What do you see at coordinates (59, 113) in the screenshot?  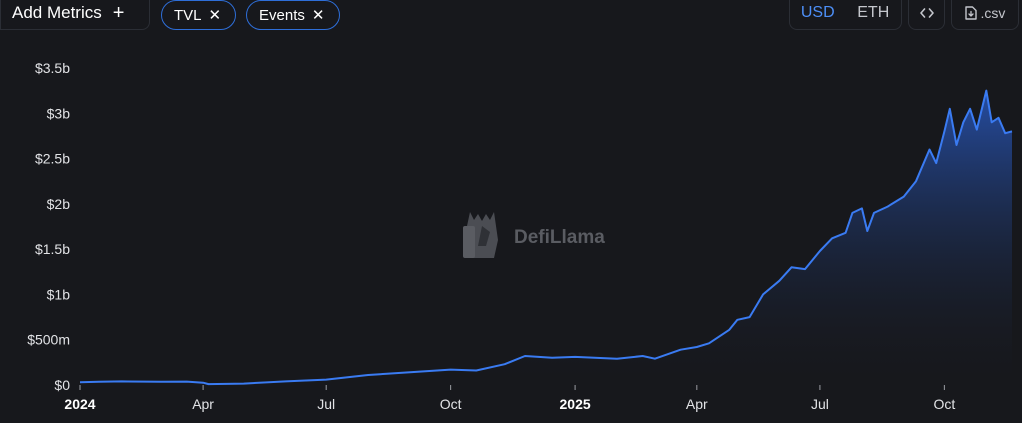 I see `y-tick-label: $3b` at bounding box center [59, 113].